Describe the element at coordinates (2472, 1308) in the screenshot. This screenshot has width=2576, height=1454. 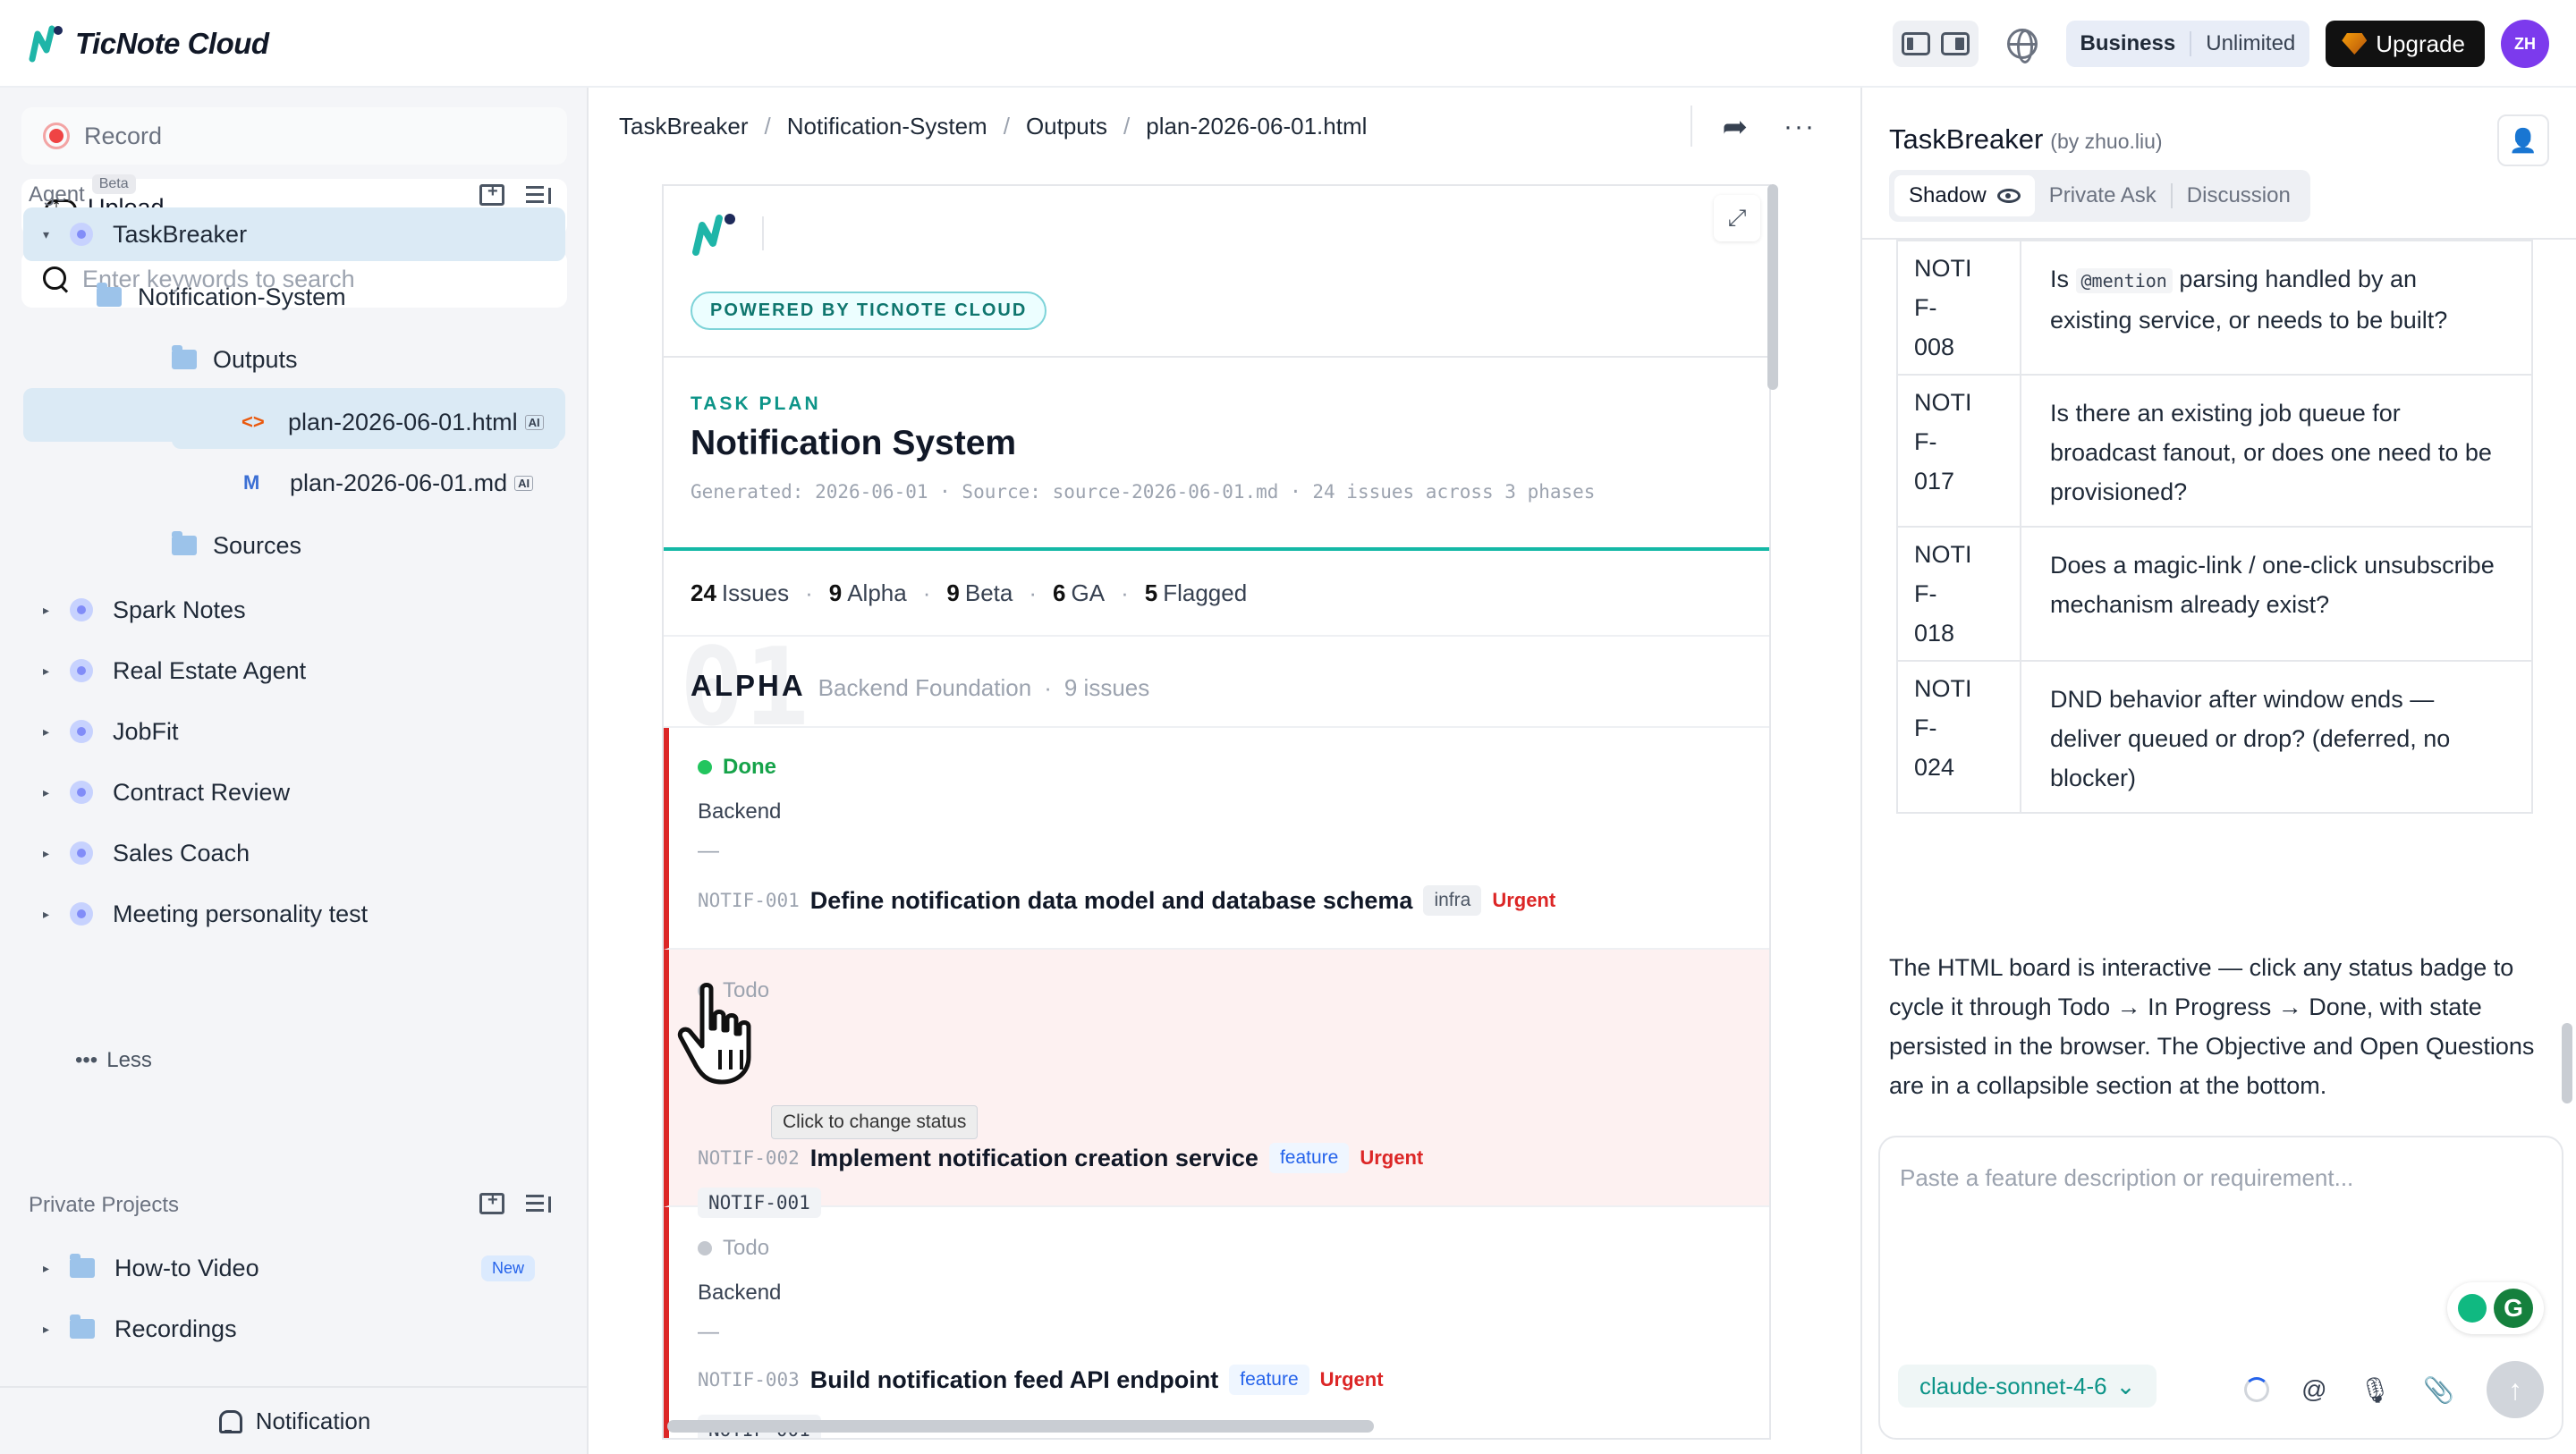
I see `assist-icon` at that location.